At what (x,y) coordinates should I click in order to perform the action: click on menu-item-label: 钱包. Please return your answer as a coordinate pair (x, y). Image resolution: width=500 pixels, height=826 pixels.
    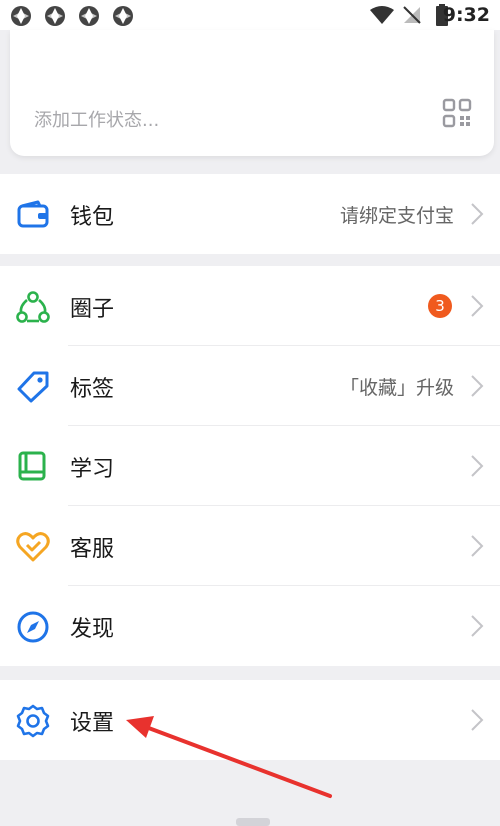
    Looking at the image, I should click on (92, 217).